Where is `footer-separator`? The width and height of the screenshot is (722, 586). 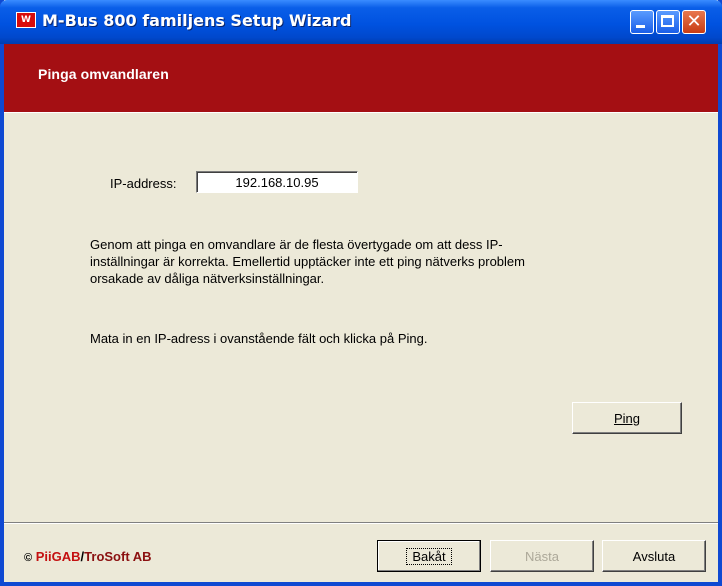
footer-separator is located at coordinates (361, 523).